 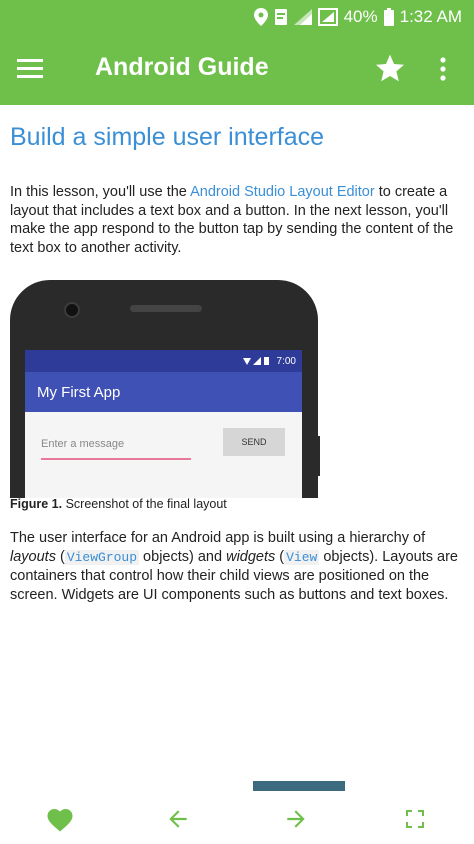 What do you see at coordinates (260, 17) in the screenshot?
I see `location-icon` at bounding box center [260, 17].